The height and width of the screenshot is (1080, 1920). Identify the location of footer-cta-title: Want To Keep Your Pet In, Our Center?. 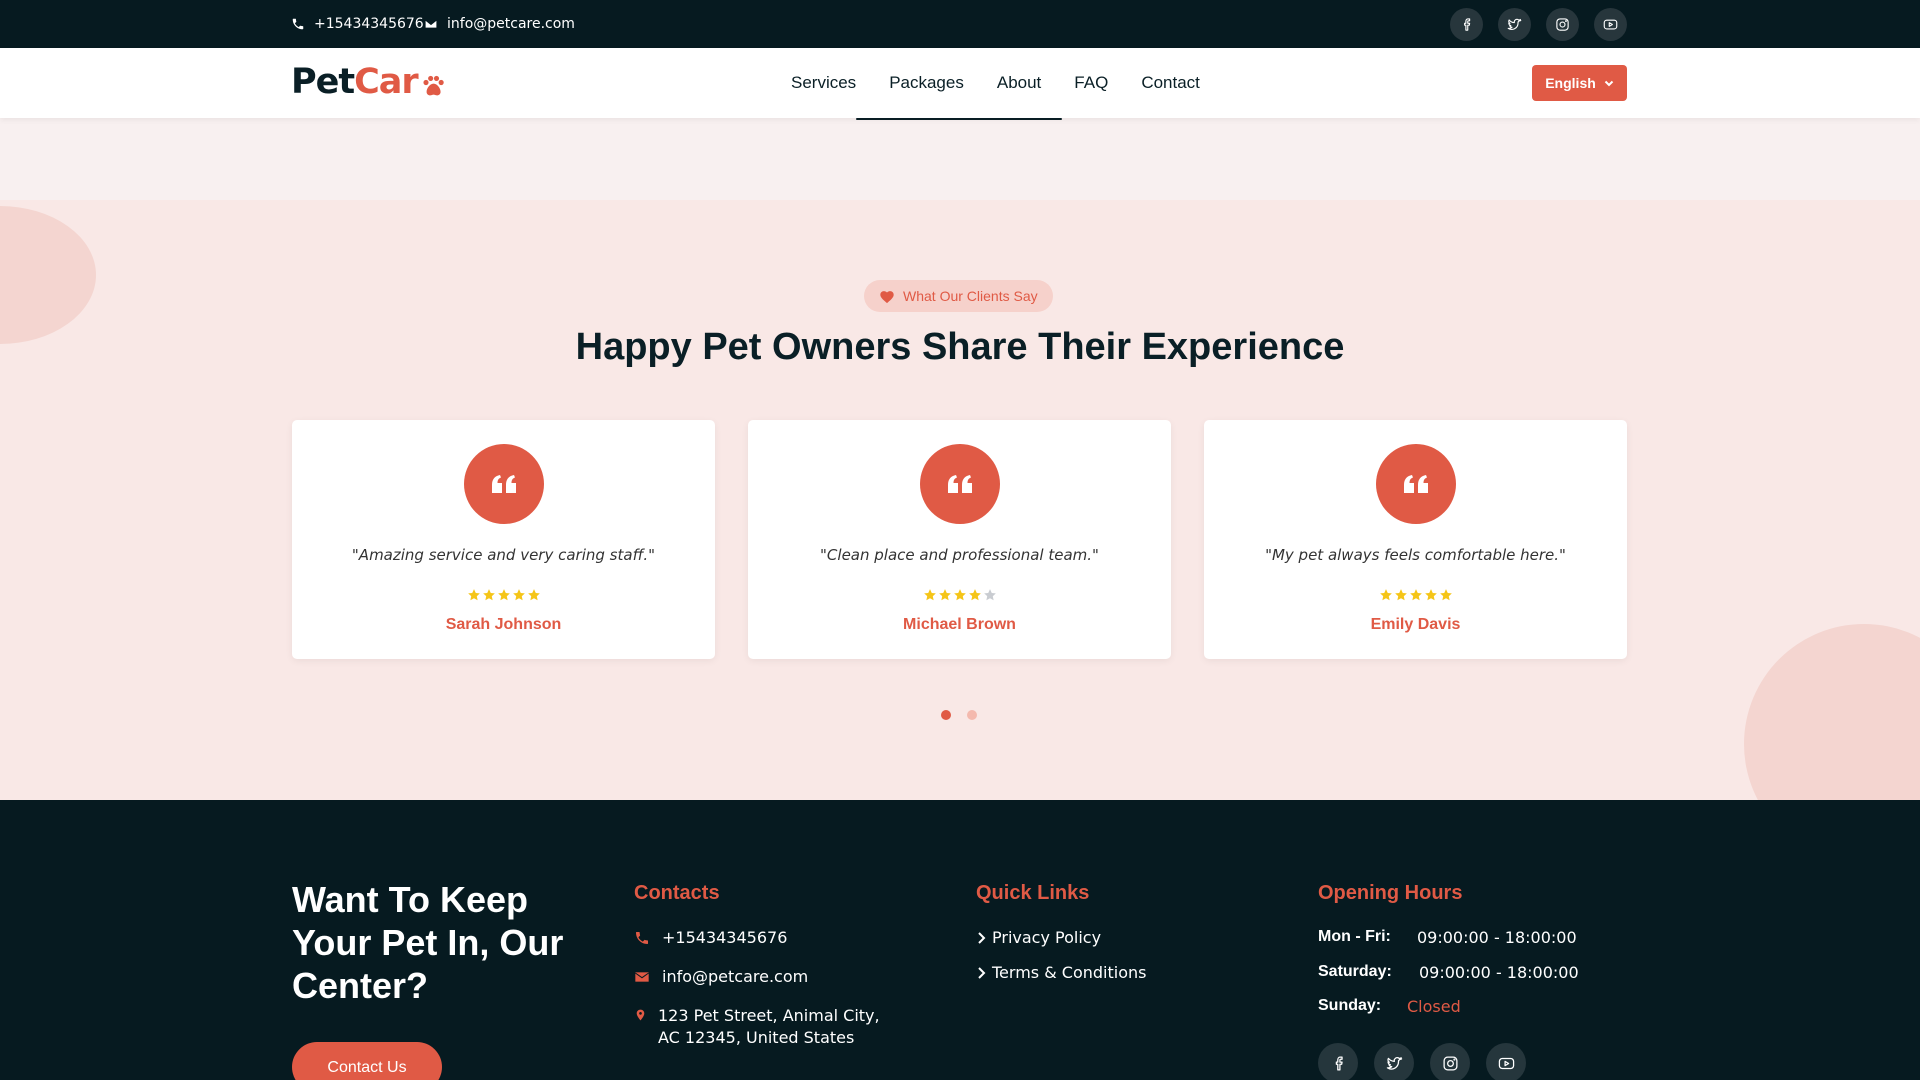
(428, 942).